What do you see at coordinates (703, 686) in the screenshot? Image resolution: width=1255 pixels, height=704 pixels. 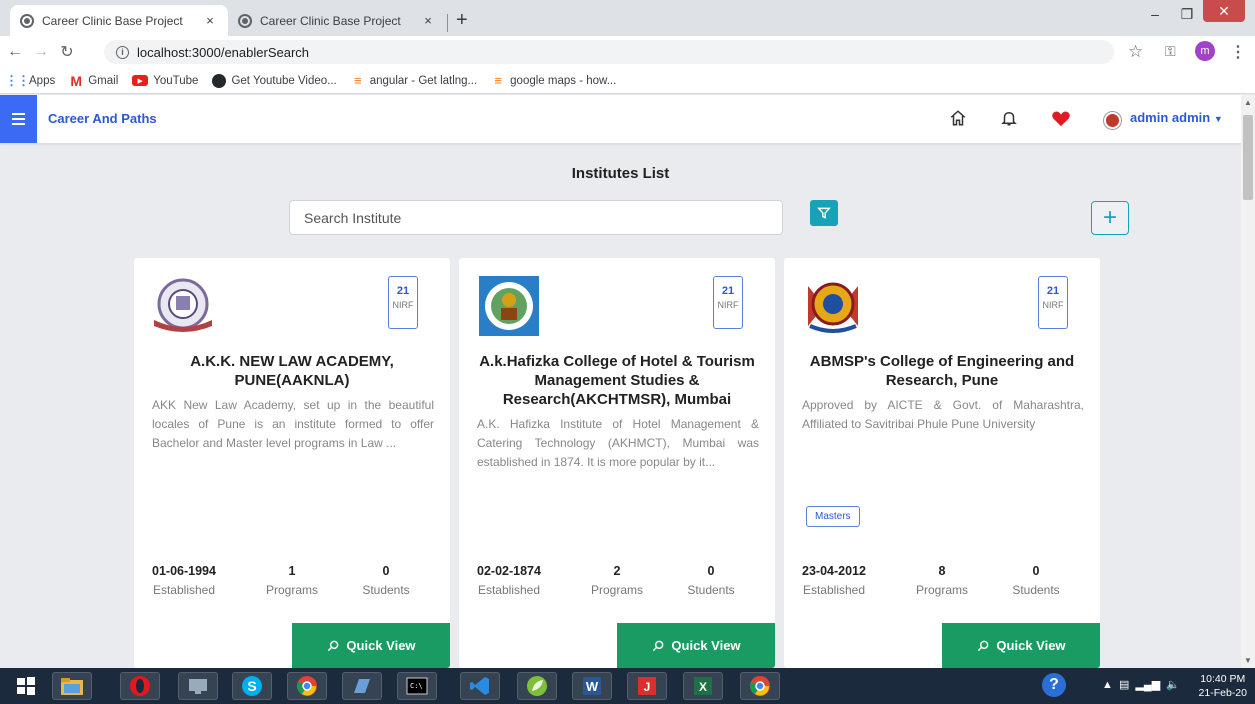 I see `excel-icon: X` at bounding box center [703, 686].